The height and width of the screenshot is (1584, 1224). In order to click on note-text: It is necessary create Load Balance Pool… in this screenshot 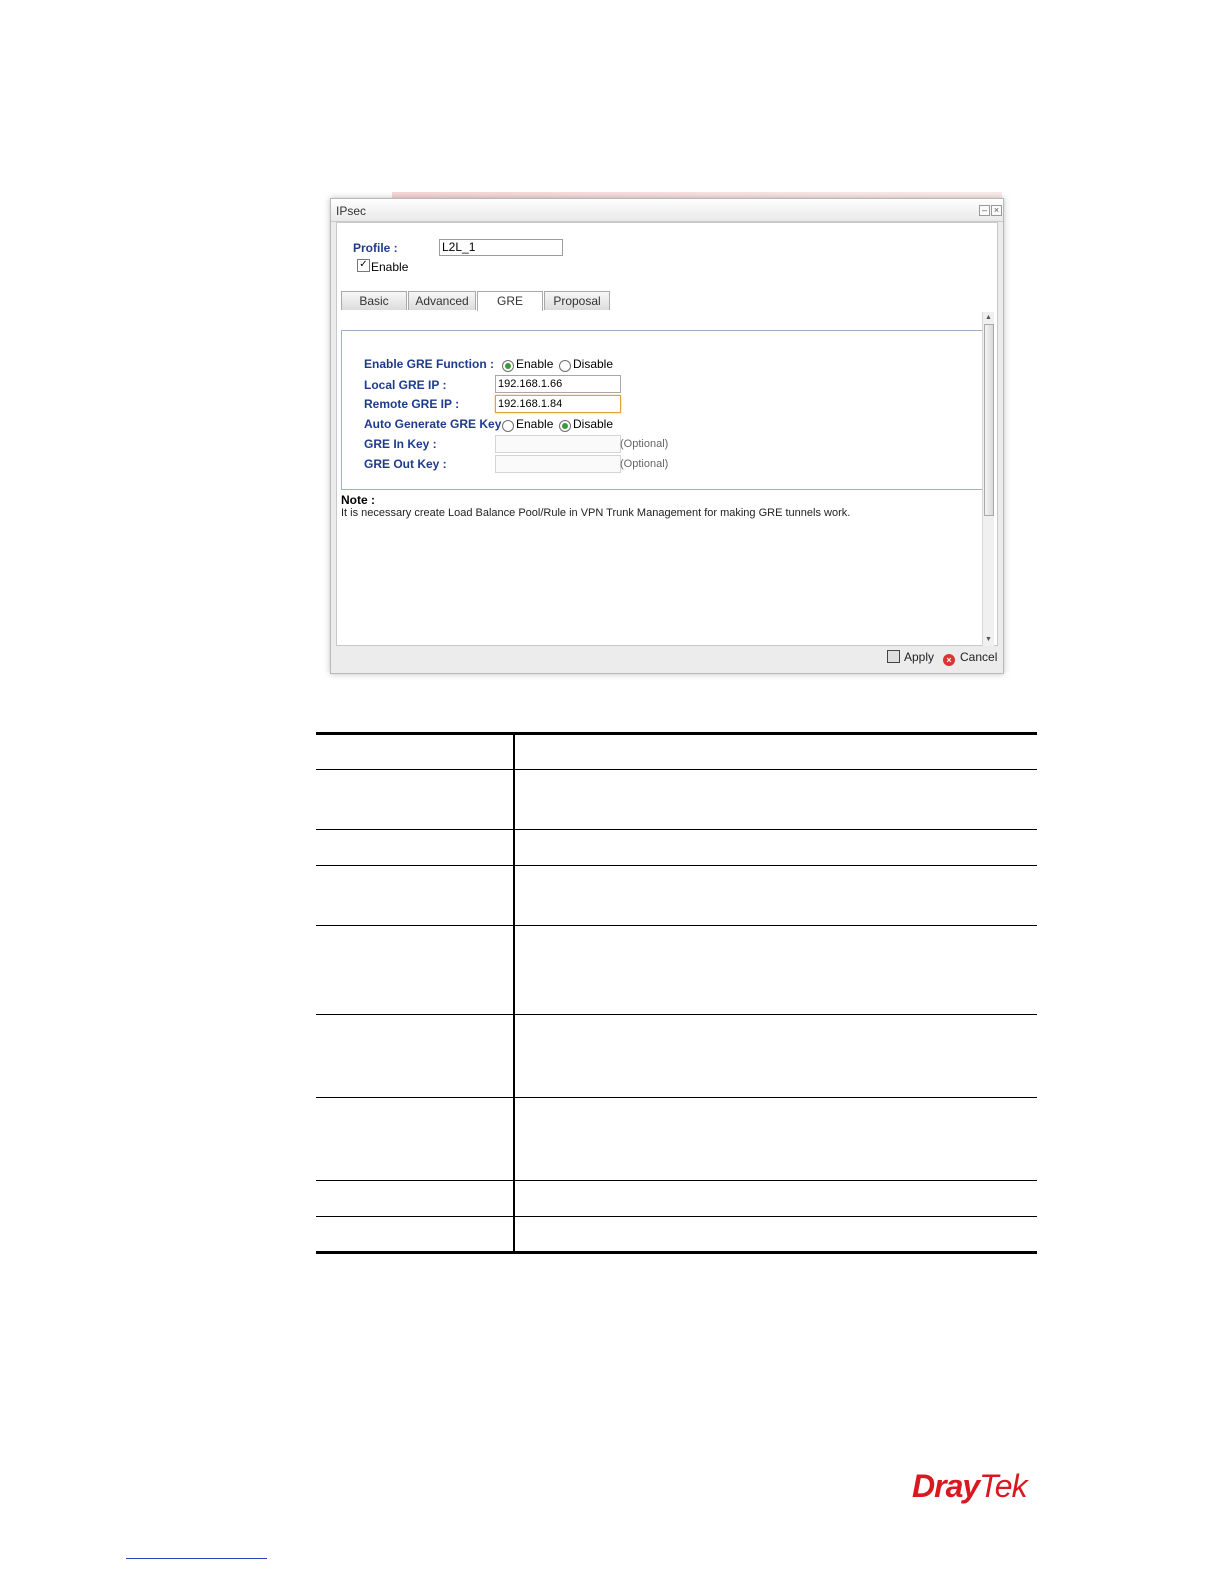, I will do `click(596, 513)`.